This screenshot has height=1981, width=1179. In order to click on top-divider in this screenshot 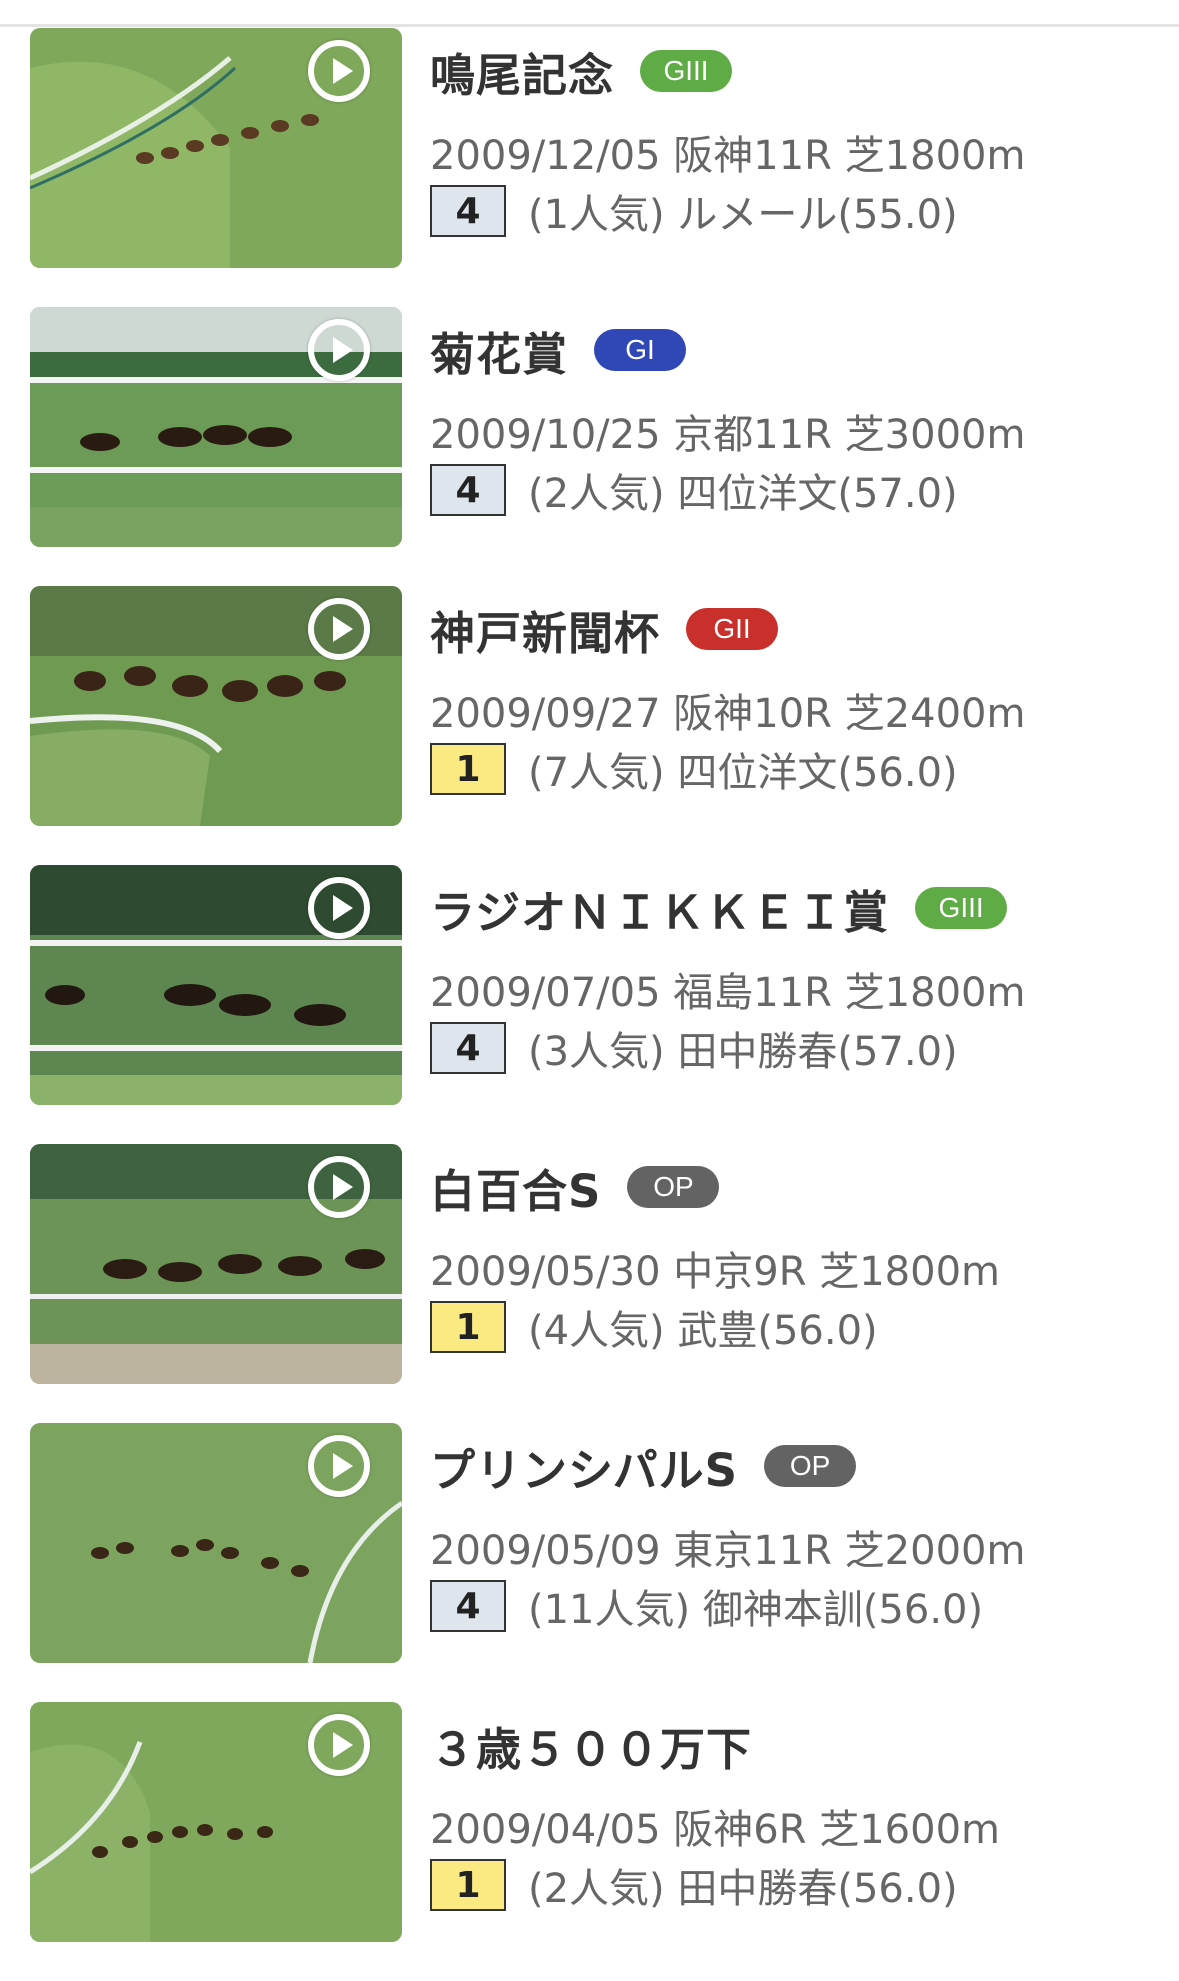, I will do `click(589, 25)`.